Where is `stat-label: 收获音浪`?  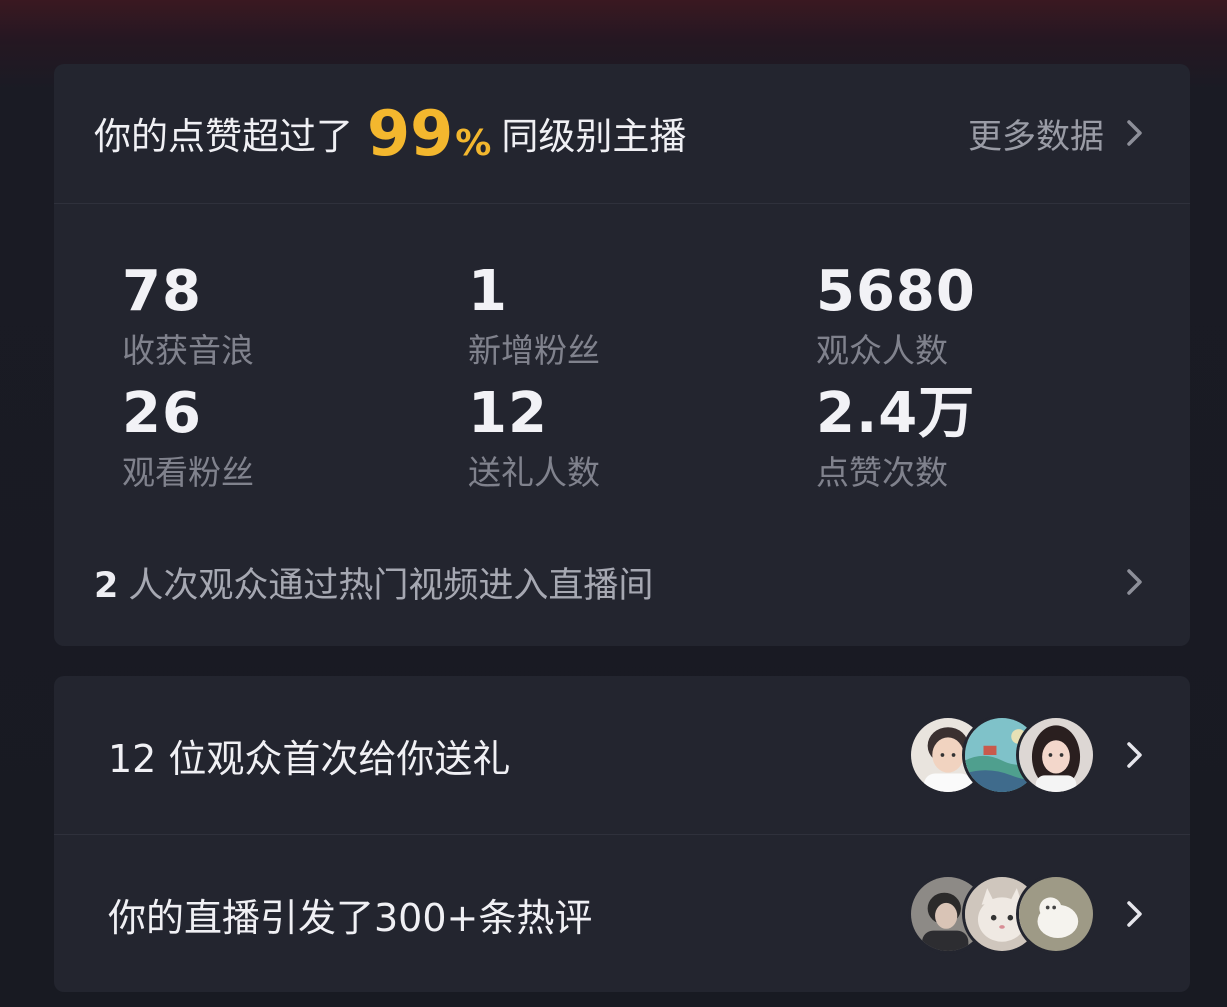 stat-label: 收获音浪 is located at coordinates (188, 350).